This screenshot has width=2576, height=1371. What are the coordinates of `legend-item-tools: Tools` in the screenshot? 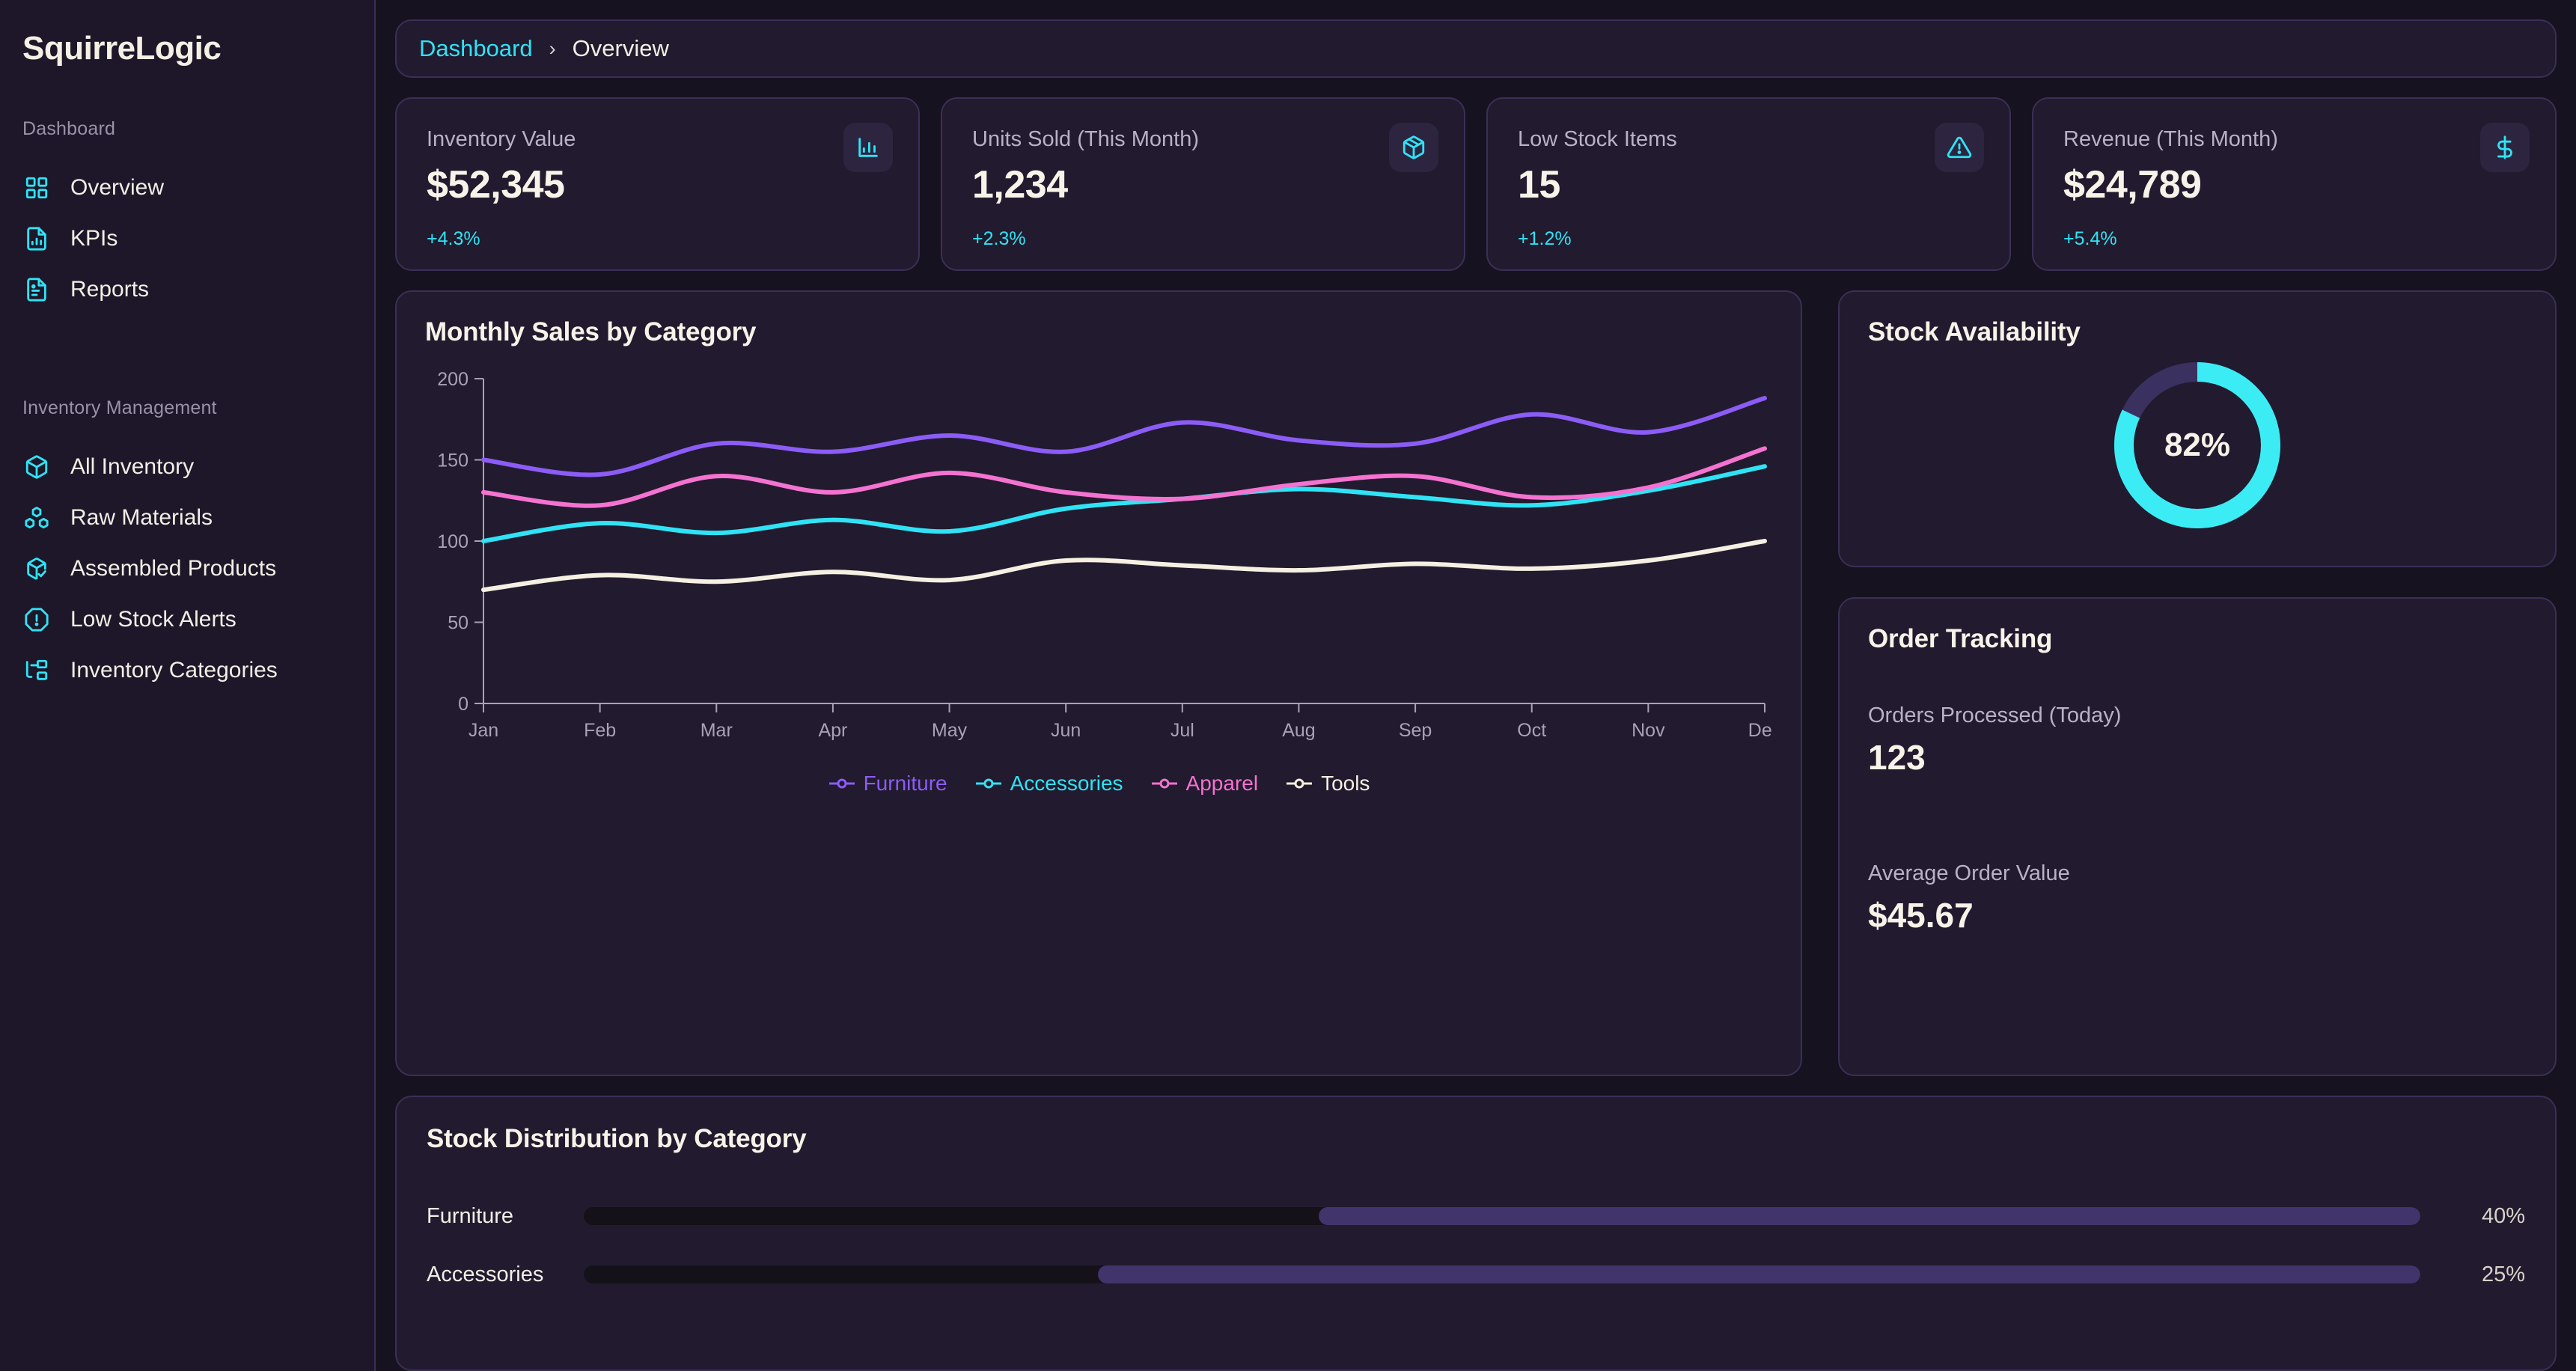 It's located at (1327, 784).